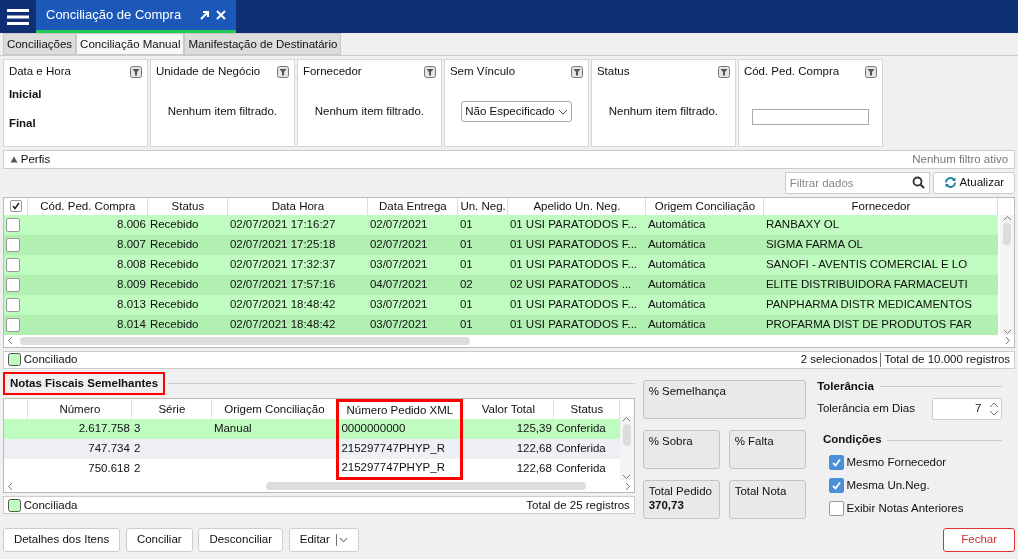 The image size is (1018, 559). I want to click on field-label: Tolerância em Dias, so click(866, 408).